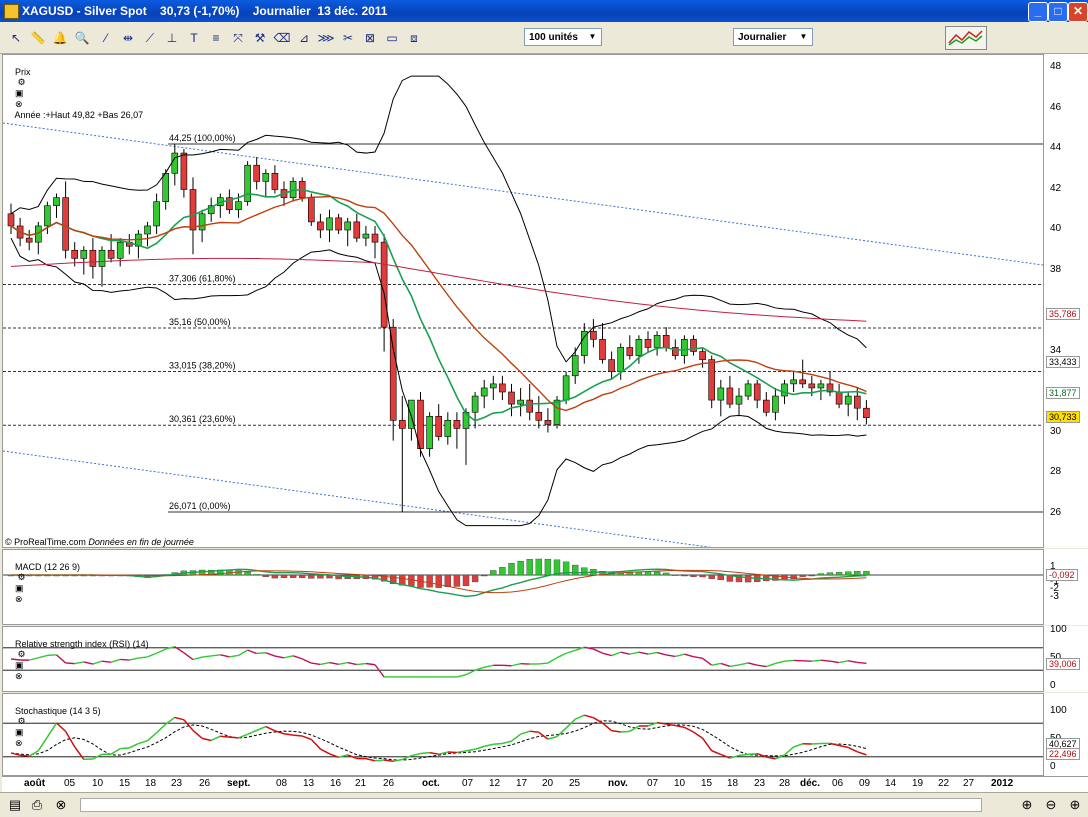 This screenshot has width=1088, height=817. I want to click on fibonacci-fan-icon: ⊿, so click(304, 38).